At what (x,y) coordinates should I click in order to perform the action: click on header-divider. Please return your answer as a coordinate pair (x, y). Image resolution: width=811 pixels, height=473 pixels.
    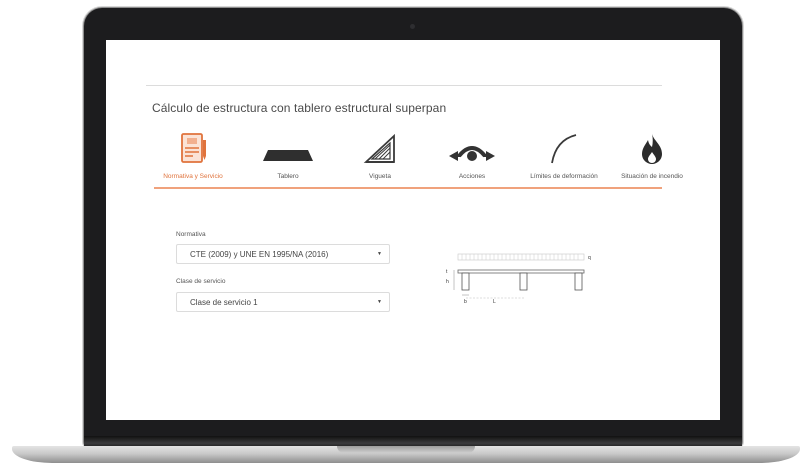
    Looking at the image, I should click on (404, 85).